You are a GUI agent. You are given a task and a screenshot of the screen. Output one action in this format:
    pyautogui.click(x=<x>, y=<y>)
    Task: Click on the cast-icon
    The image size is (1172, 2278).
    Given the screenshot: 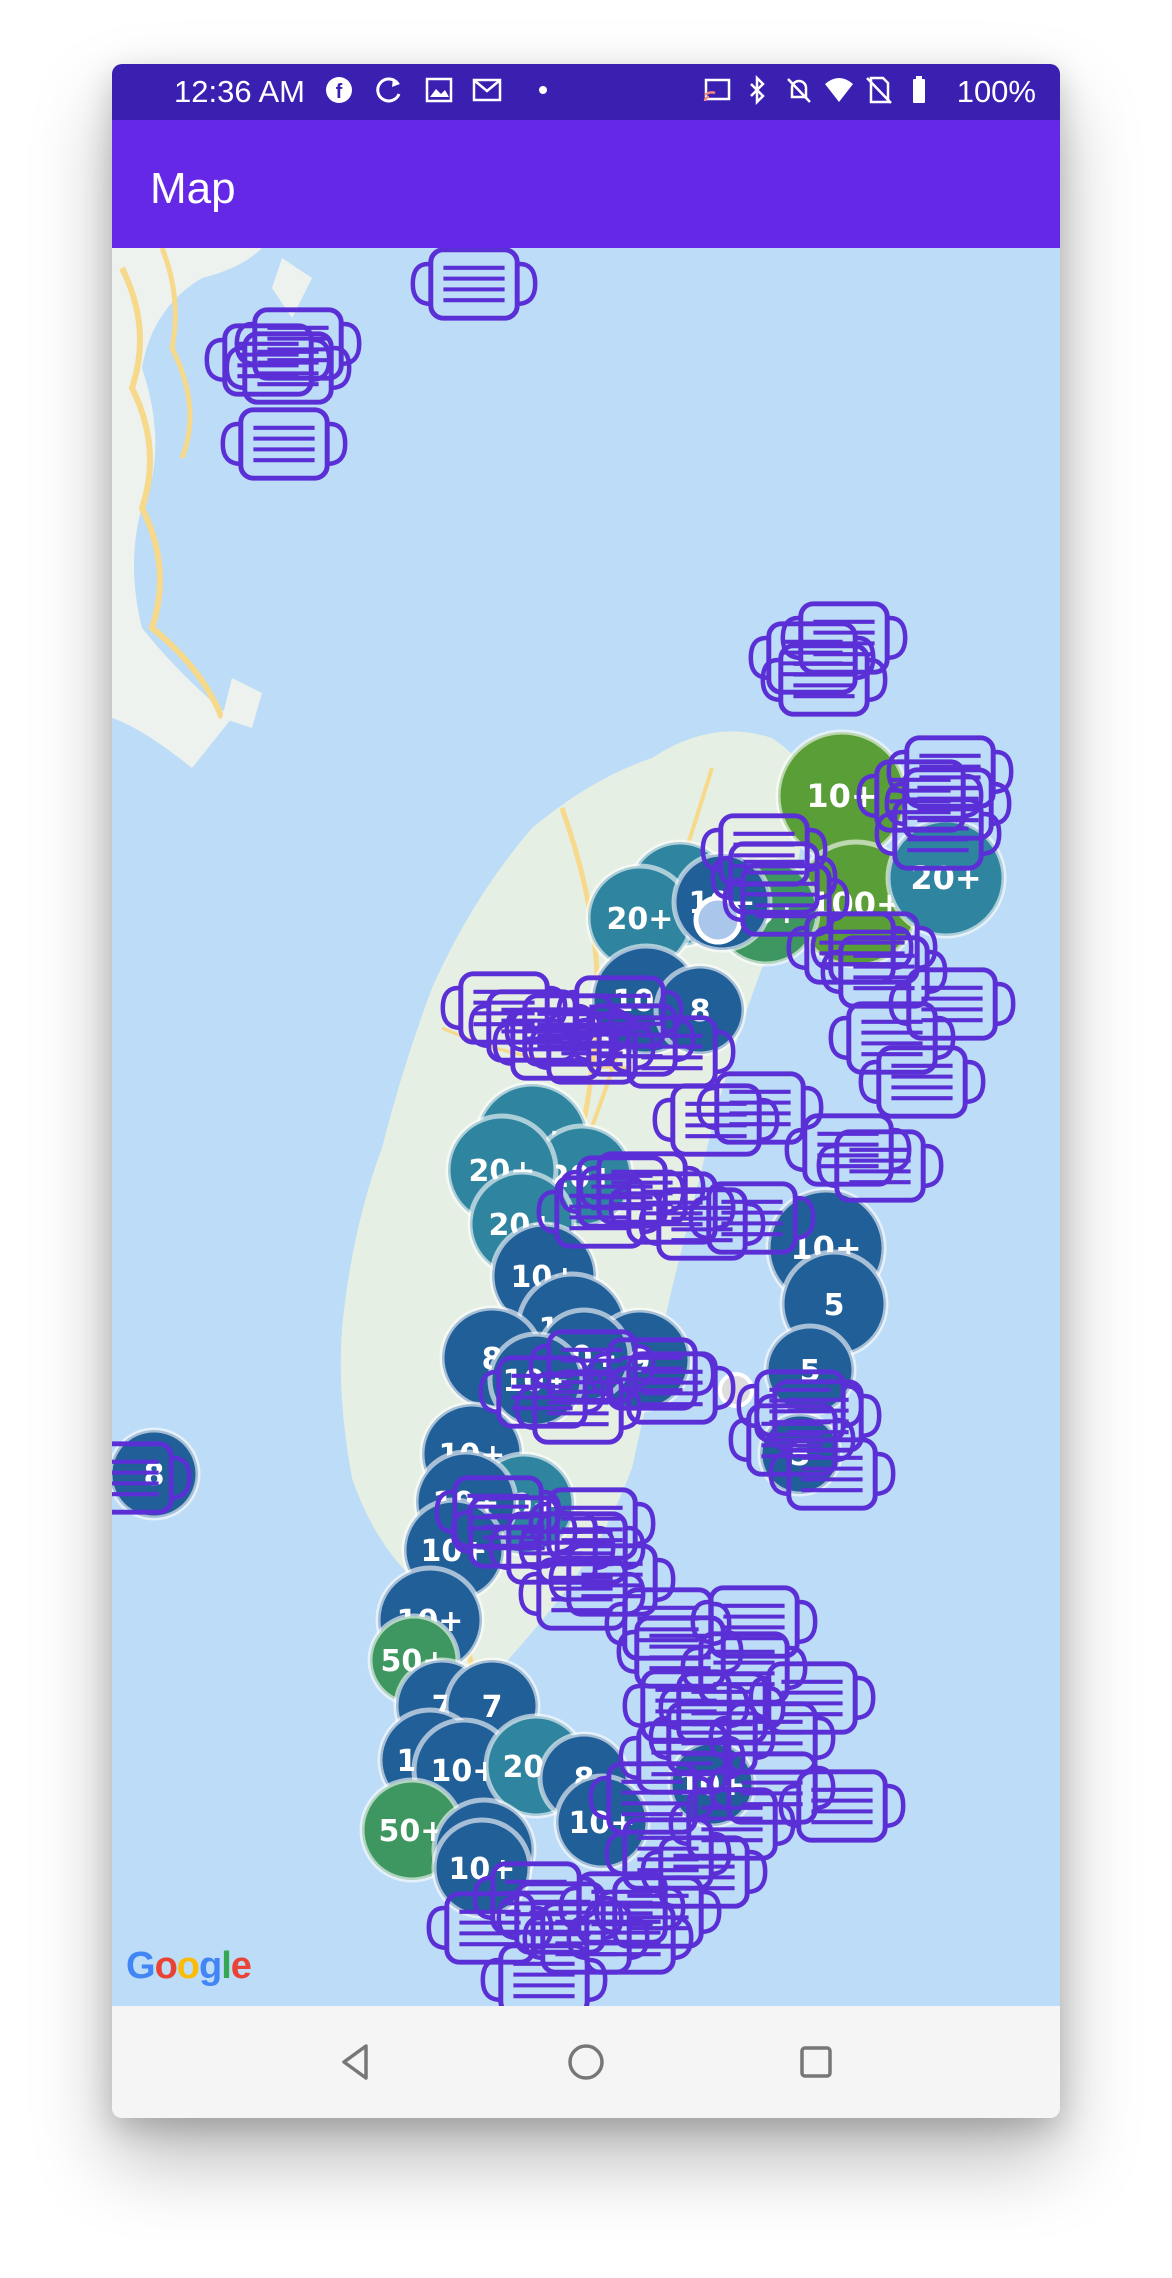 What is the action you would take?
    pyautogui.click(x=717, y=90)
    